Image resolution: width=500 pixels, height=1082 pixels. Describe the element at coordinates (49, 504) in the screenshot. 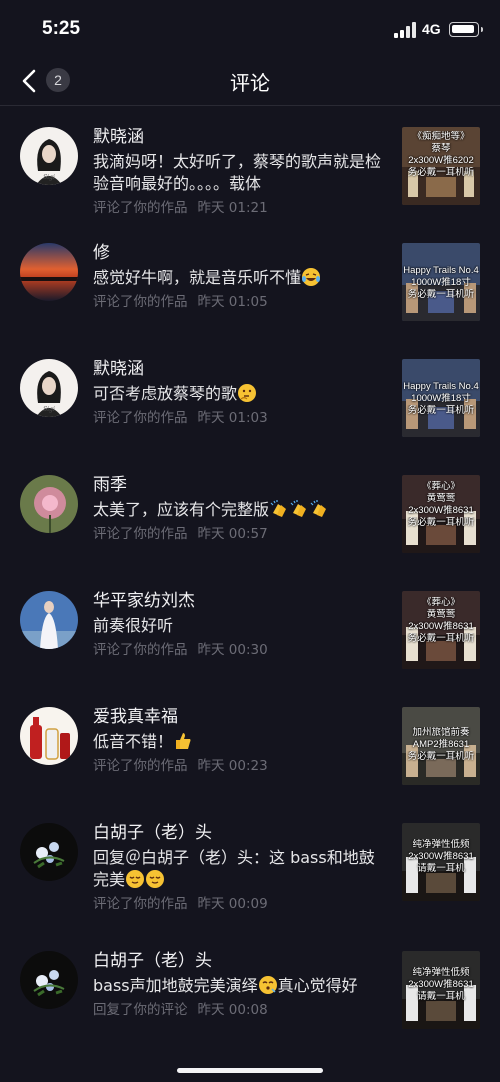

I see `pink-flower-avatar` at that location.